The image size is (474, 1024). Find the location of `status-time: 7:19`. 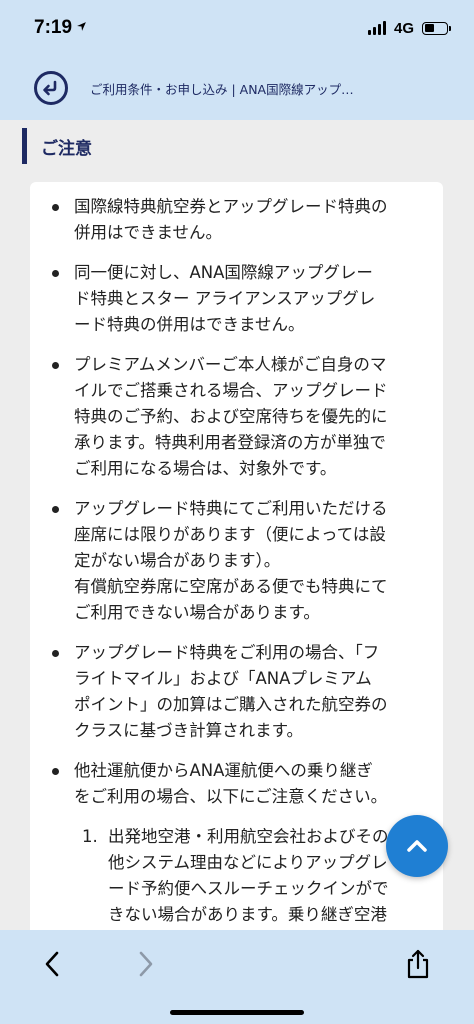

status-time: 7:19 is located at coordinates (60, 28).